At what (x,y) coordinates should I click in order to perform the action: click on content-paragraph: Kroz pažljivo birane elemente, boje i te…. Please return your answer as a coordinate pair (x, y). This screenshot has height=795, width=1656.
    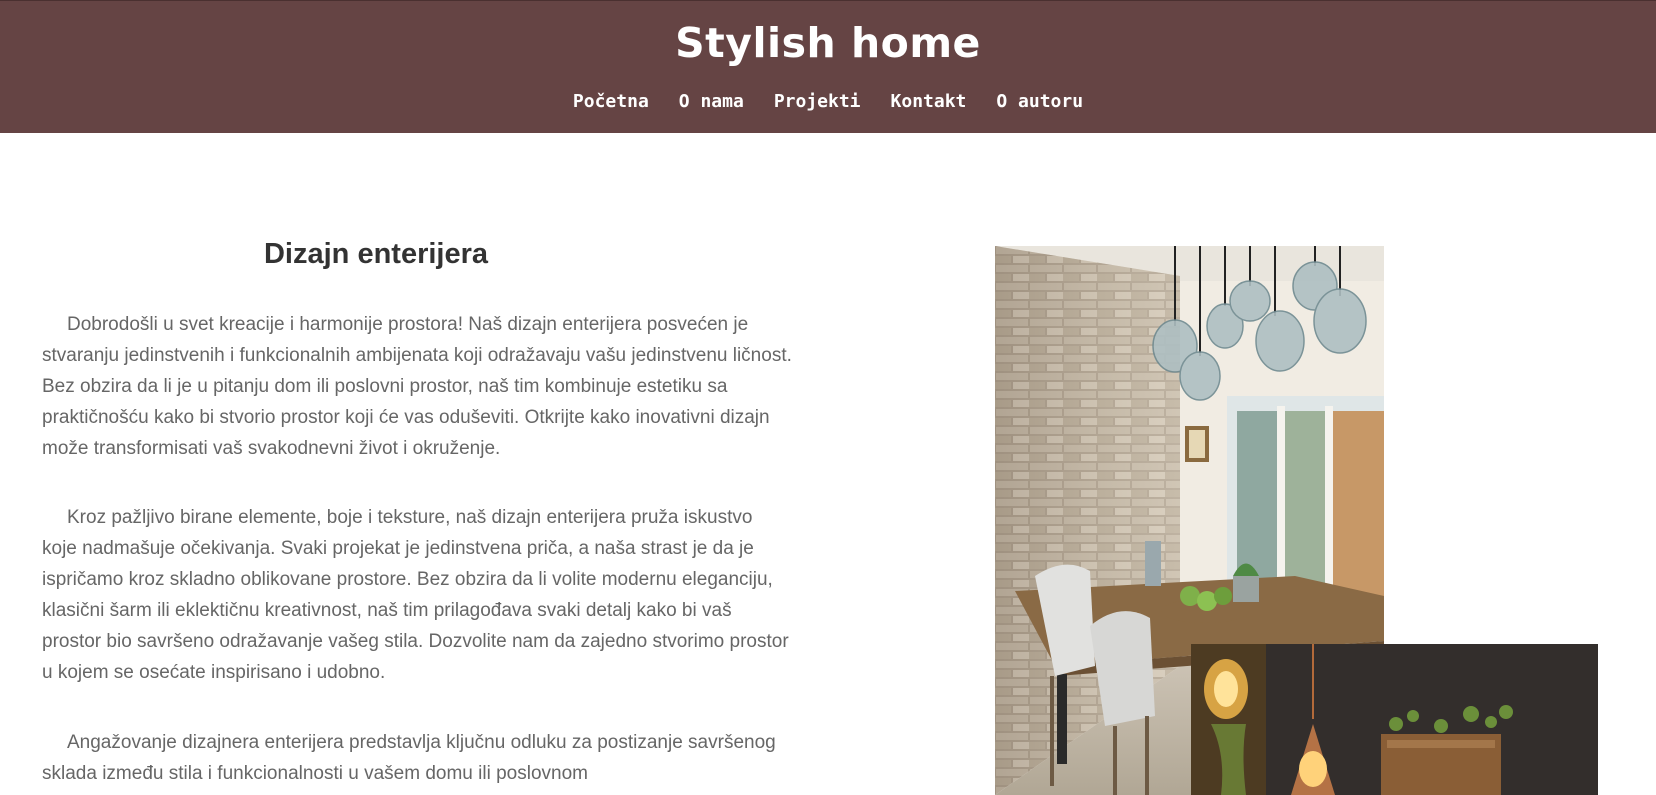
    Looking at the image, I should click on (415, 595).